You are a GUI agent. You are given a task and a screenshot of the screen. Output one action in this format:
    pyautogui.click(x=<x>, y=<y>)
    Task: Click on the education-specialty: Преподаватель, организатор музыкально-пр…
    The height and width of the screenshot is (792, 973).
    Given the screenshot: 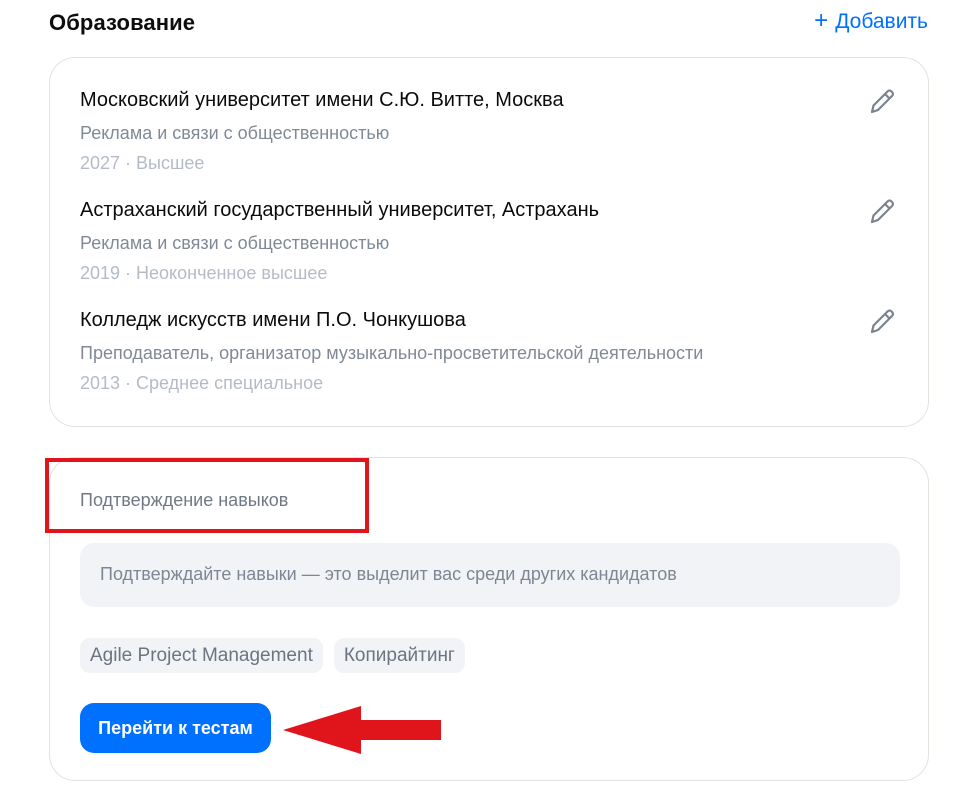 What is the action you would take?
    pyautogui.click(x=392, y=353)
    